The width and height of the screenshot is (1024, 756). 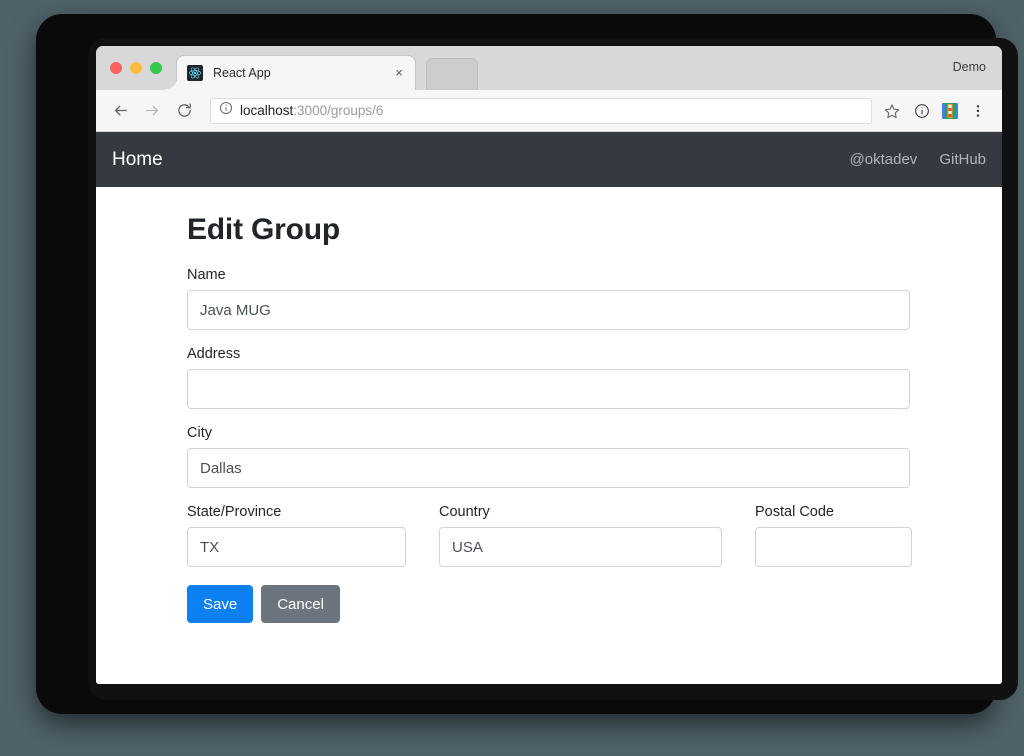 I want to click on extension-icon, so click(x=950, y=111).